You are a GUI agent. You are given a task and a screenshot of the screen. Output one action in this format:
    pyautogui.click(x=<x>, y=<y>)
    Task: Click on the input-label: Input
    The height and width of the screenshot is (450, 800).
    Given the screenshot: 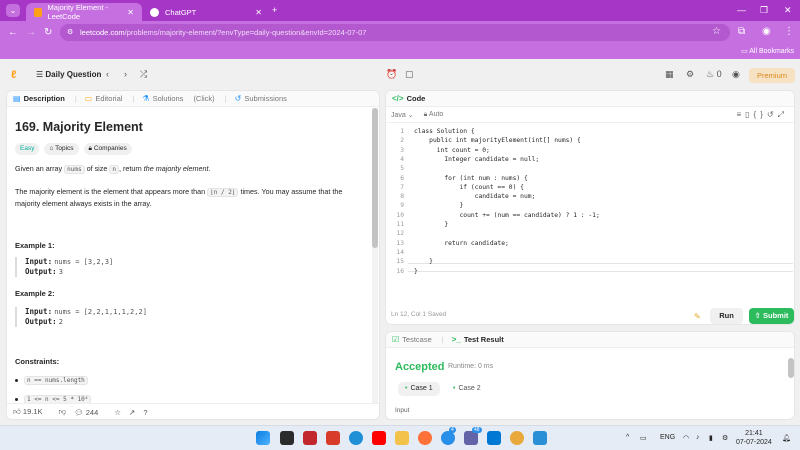 What is the action you would take?
    pyautogui.click(x=402, y=410)
    